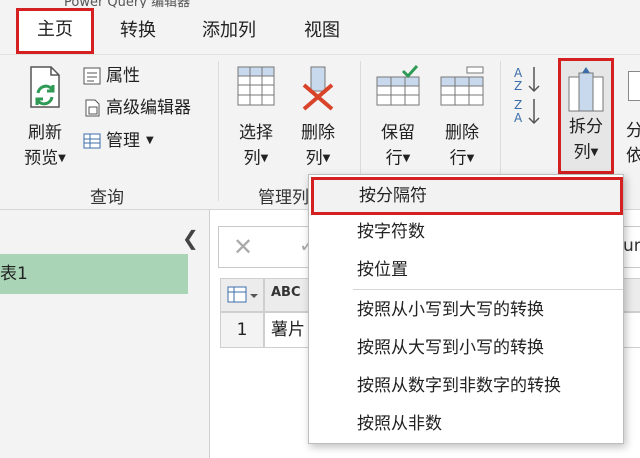 This screenshot has height=458, width=640. I want to click on advanced-editor-label: 高级编辑器, so click(148, 108).